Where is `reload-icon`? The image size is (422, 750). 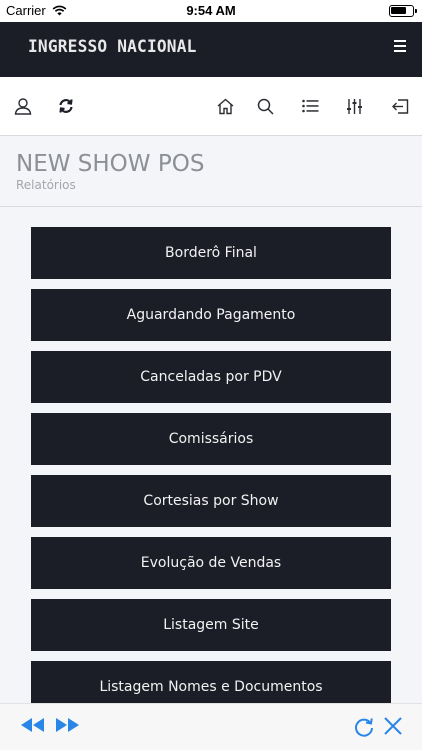 reload-icon is located at coordinates (364, 727).